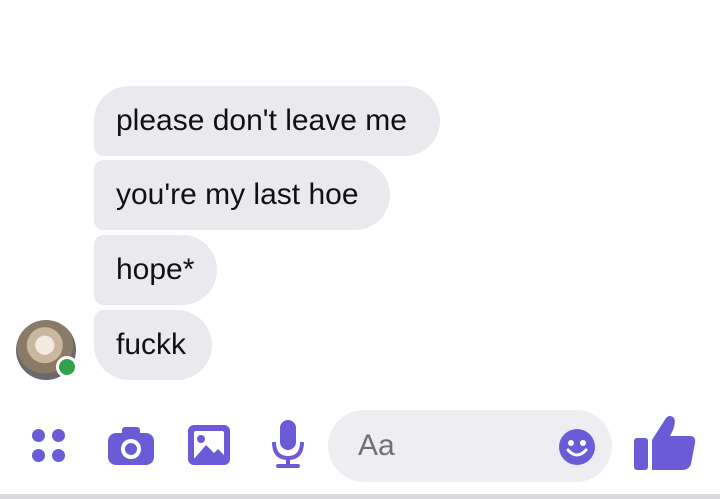  I want to click on menu-dots-icon, so click(50, 447).